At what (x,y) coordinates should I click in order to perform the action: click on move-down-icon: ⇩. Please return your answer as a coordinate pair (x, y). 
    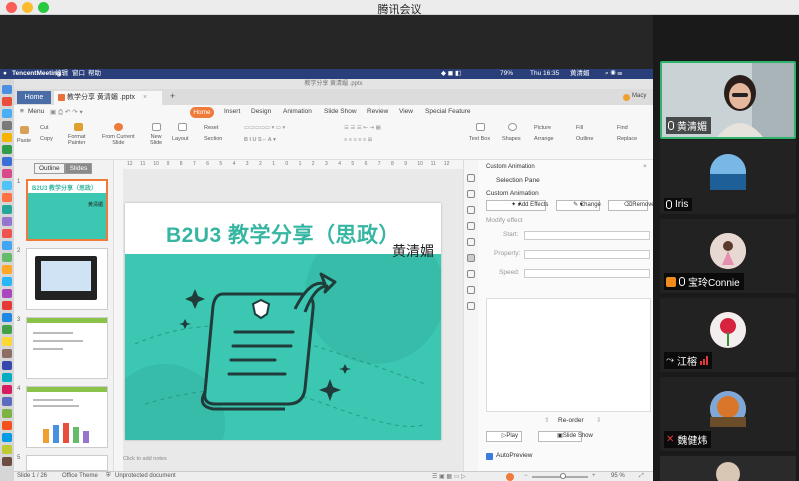
    Looking at the image, I should click on (598, 420).